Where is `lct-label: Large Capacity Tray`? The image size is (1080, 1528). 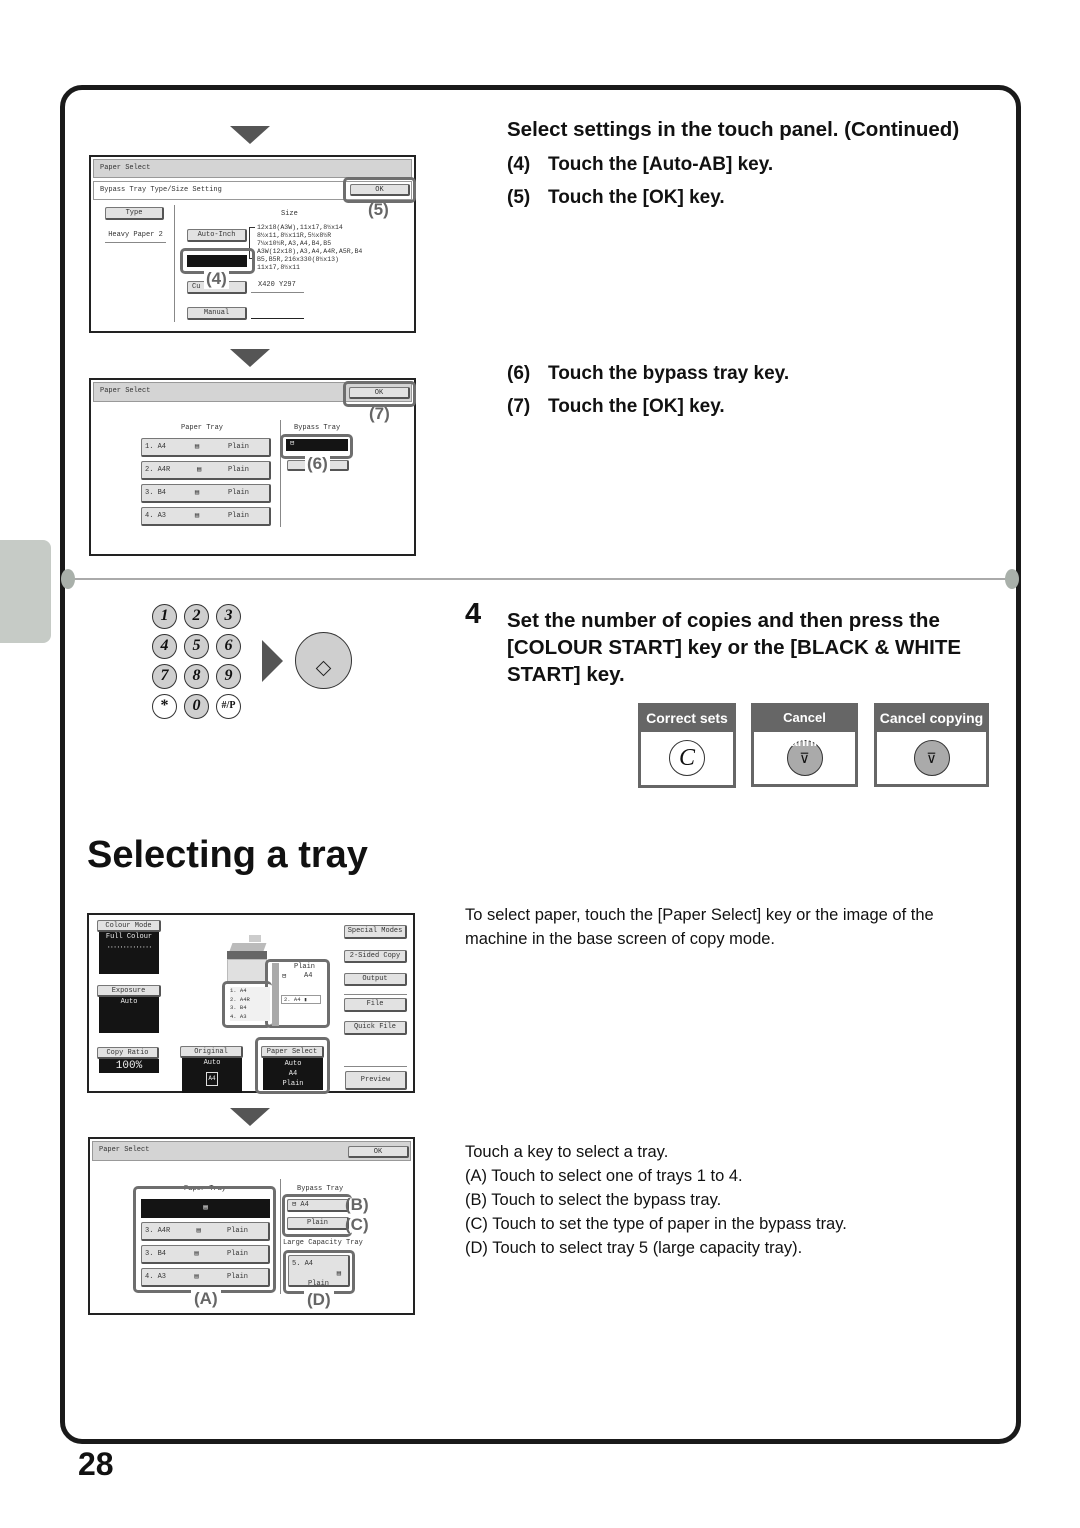 lct-label: Large Capacity Tray is located at coordinates (323, 1243).